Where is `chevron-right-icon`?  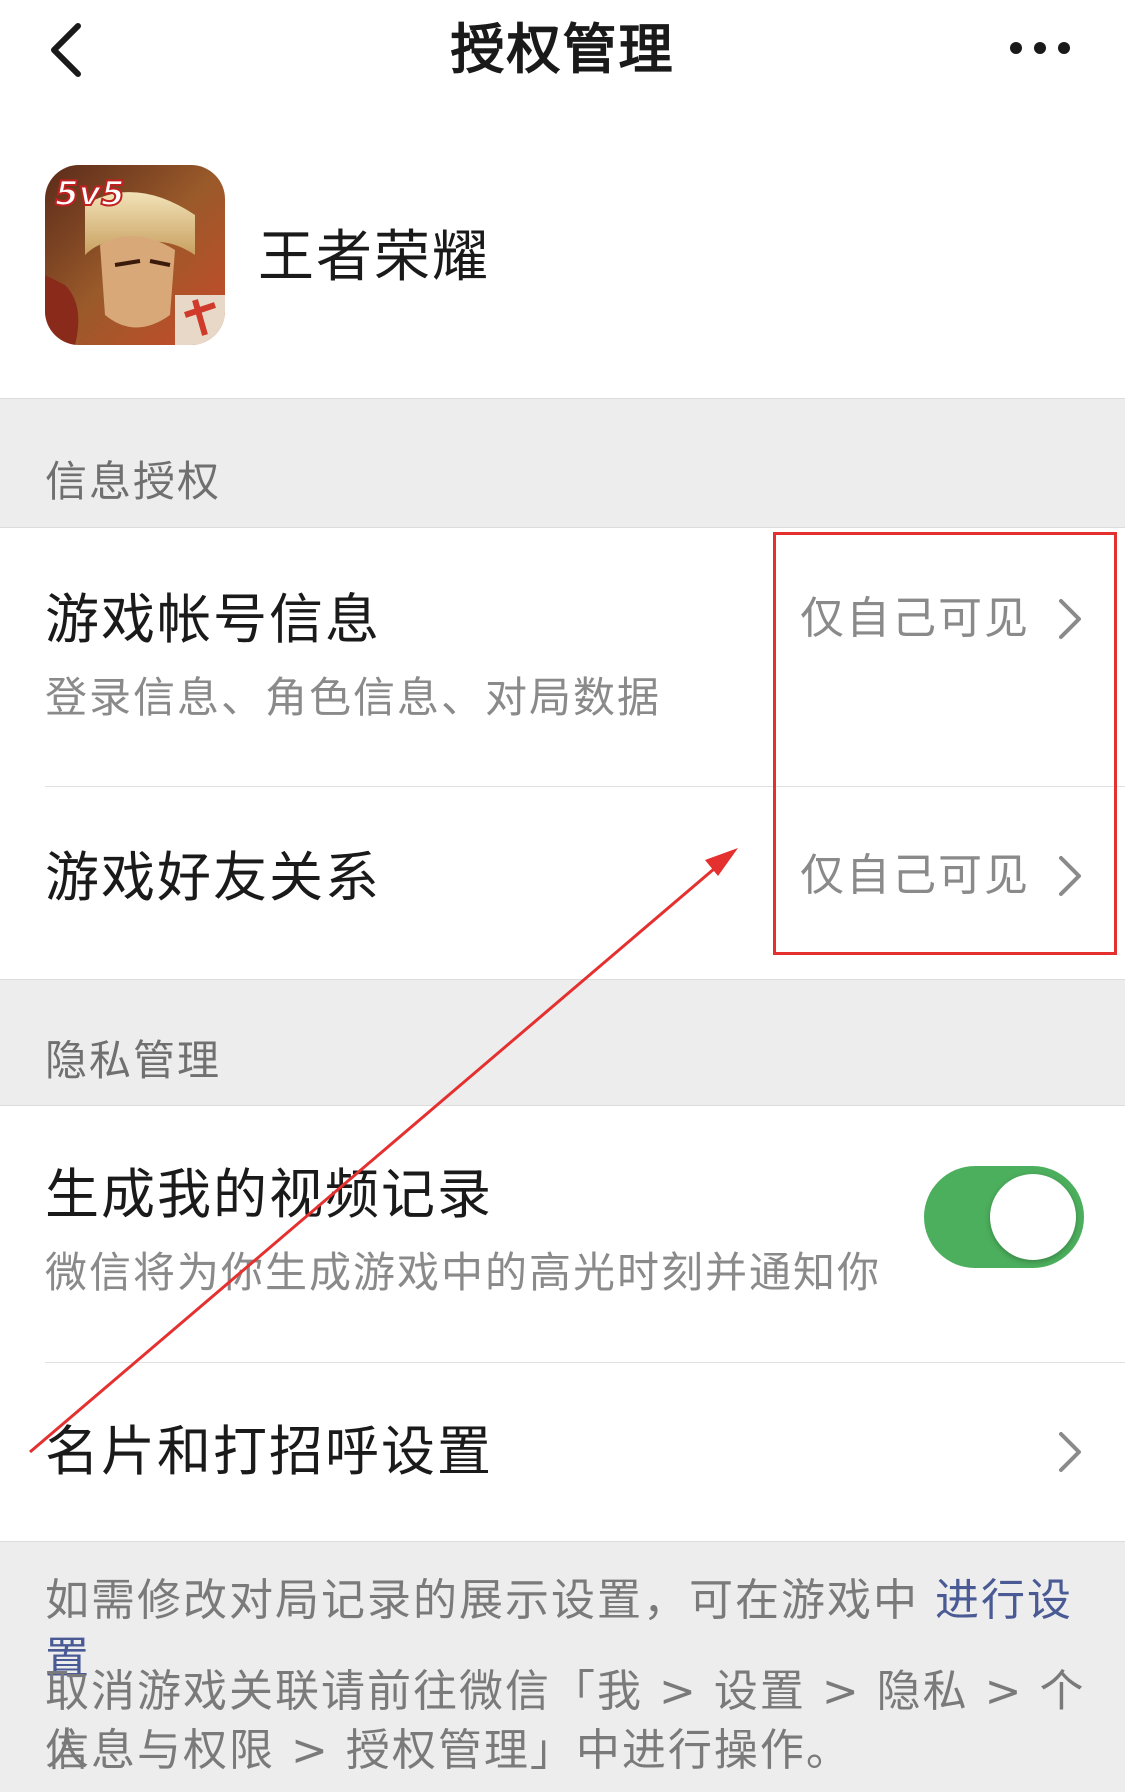 chevron-right-icon is located at coordinates (1070, 1452).